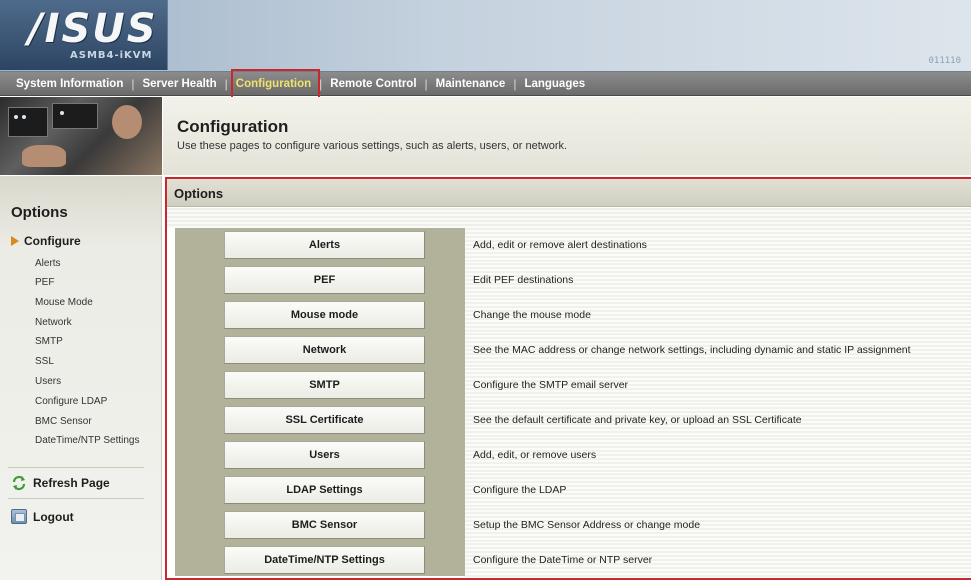  I want to click on sidebar-item-configure: Configure, so click(46, 241).